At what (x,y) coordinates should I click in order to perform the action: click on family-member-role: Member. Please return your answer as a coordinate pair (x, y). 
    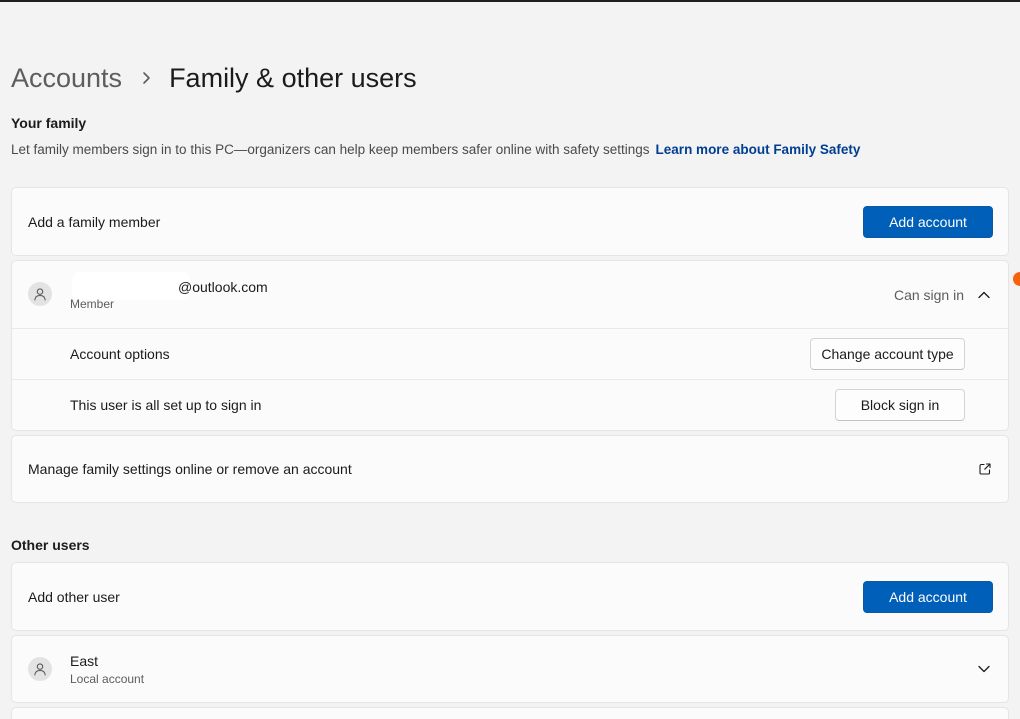
    Looking at the image, I should click on (92, 304).